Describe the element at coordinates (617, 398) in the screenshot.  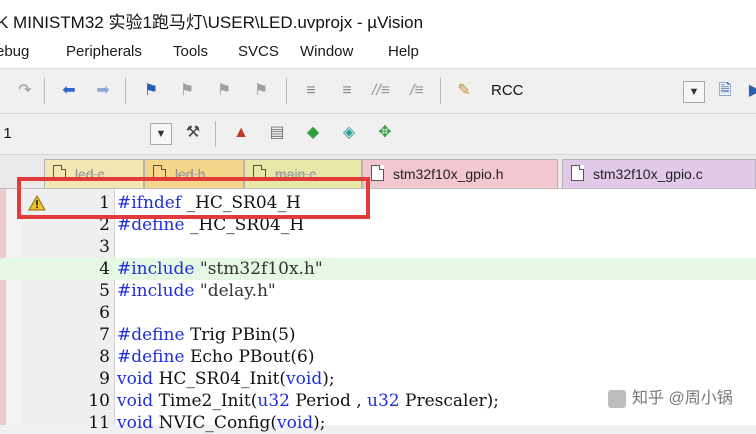
I see `zhihu-logo-icon` at that location.